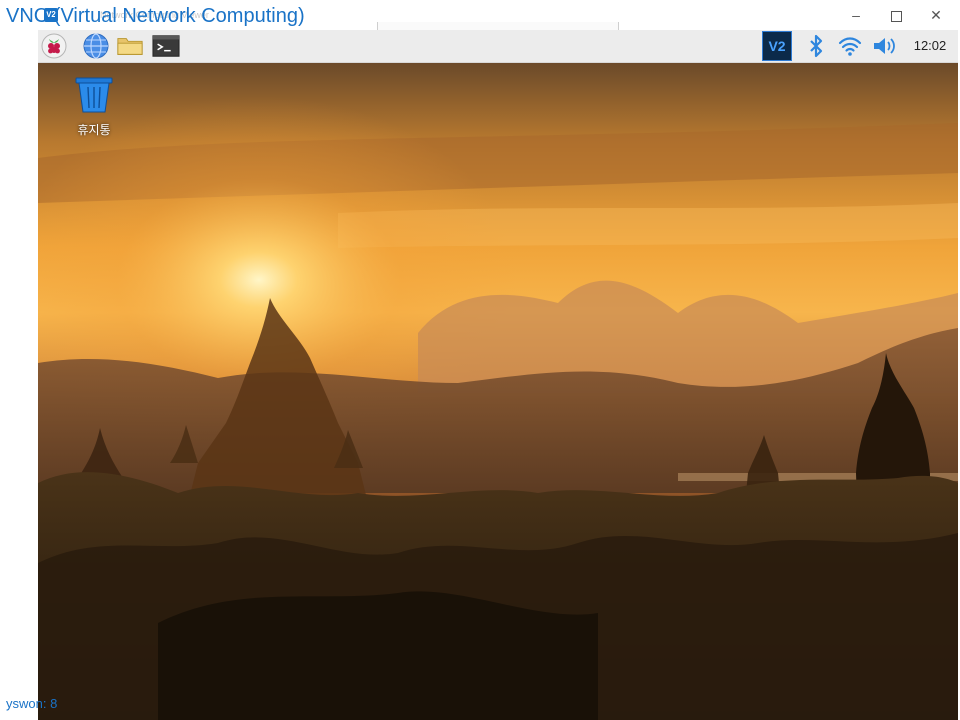 The width and height of the screenshot is (960, 720). Describe the element at coordinates (936, 15) in the screenshot. I see `close-button: ✕` at that location.